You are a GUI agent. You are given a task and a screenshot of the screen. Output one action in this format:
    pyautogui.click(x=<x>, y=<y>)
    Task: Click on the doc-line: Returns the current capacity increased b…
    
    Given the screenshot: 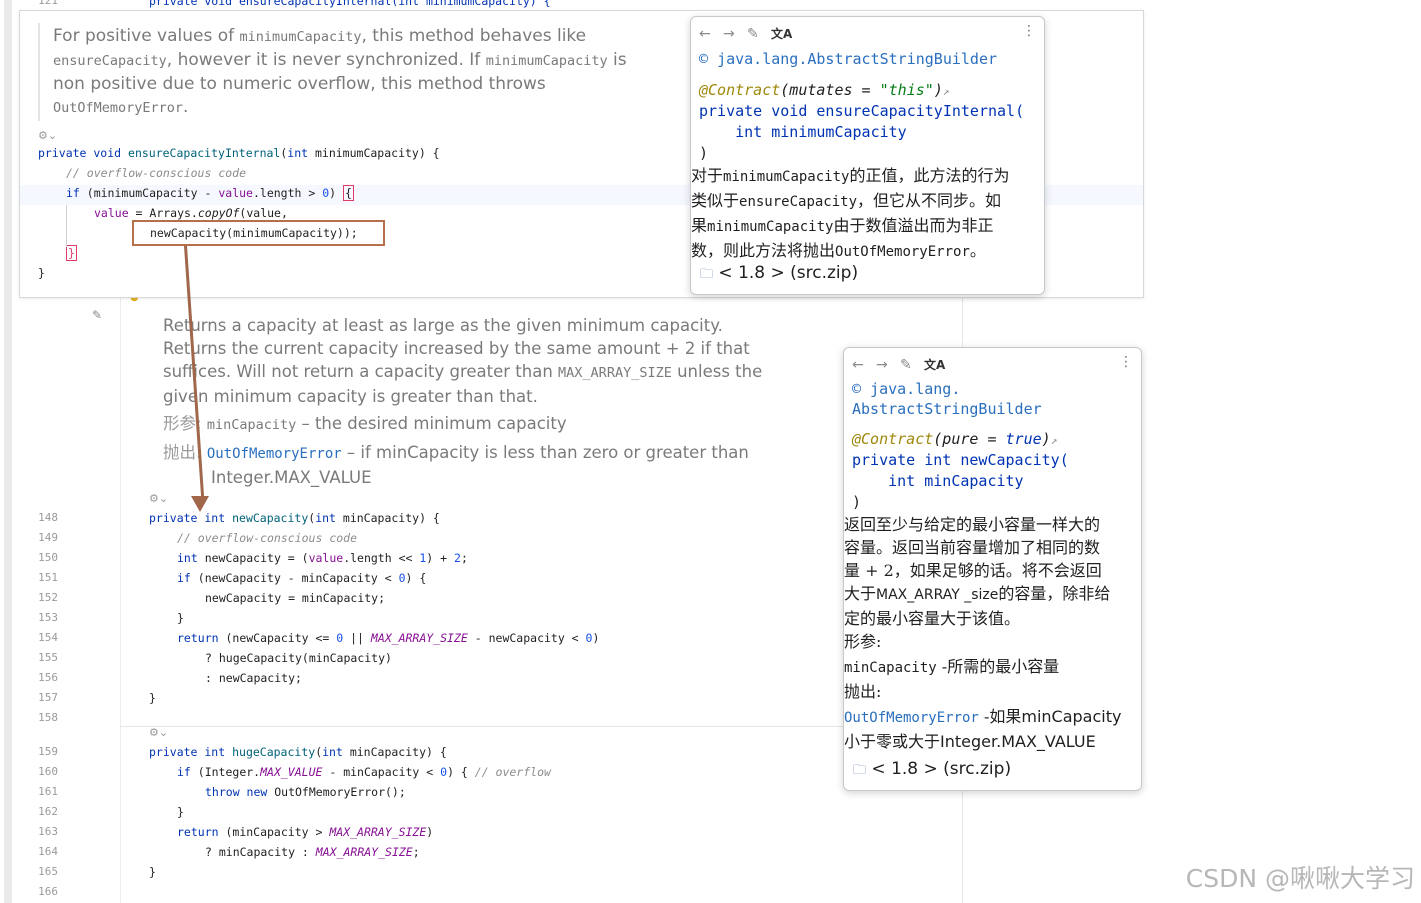 What is the action you would take?
    pyautogui.click(x=456, y=348)
    